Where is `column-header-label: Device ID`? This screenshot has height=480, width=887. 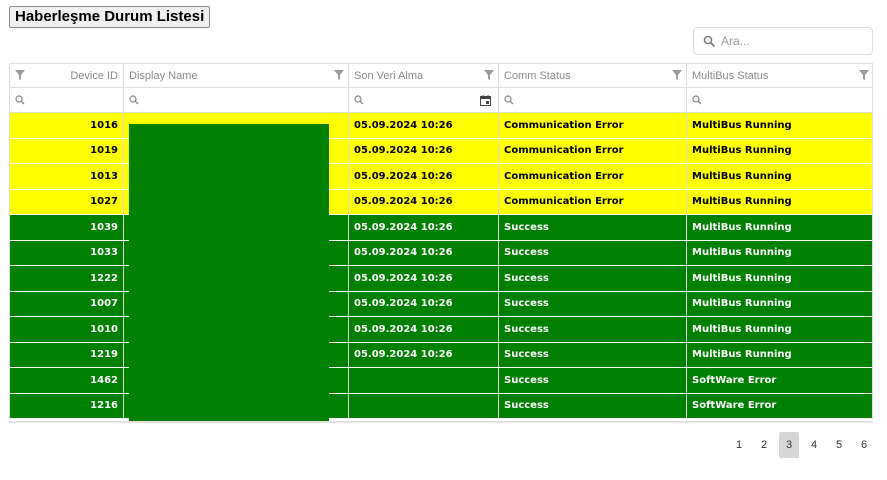 column-header-label: Device ID is located at coordinates (94, 75).